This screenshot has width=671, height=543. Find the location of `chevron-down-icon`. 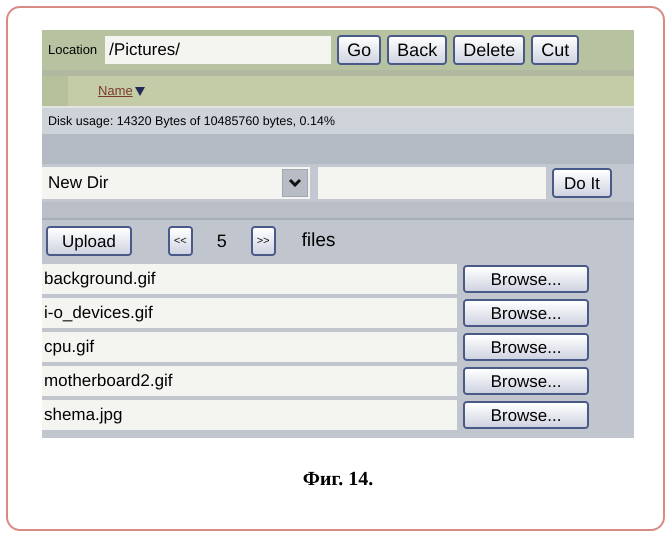

chevron-down-icon is located at coordinates (295, 183).